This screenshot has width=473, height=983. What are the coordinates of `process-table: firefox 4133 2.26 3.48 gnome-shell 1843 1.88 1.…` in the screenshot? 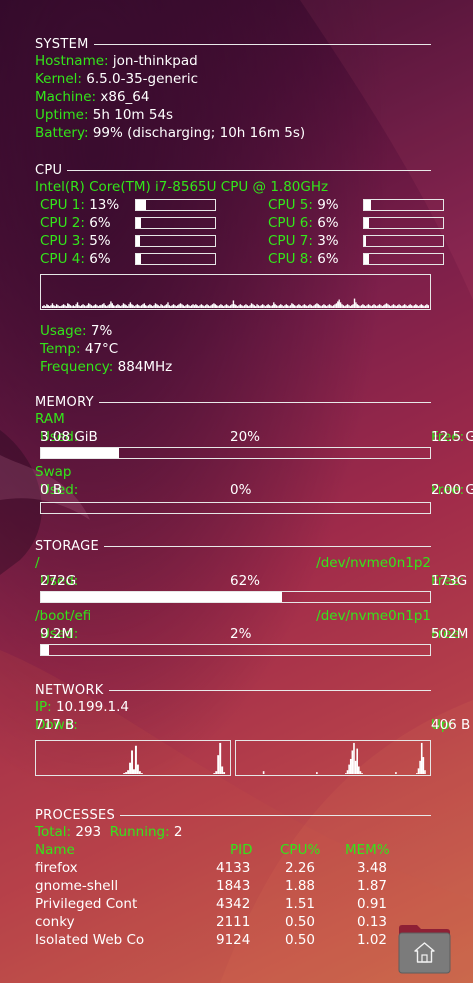 It's located at (233, 904).